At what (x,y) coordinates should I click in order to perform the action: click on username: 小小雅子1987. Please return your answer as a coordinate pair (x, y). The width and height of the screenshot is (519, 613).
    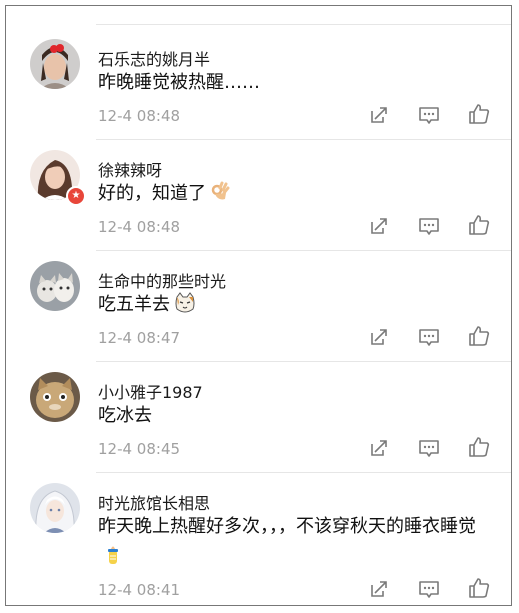
    Looking at the image, I should click on (150, 391).